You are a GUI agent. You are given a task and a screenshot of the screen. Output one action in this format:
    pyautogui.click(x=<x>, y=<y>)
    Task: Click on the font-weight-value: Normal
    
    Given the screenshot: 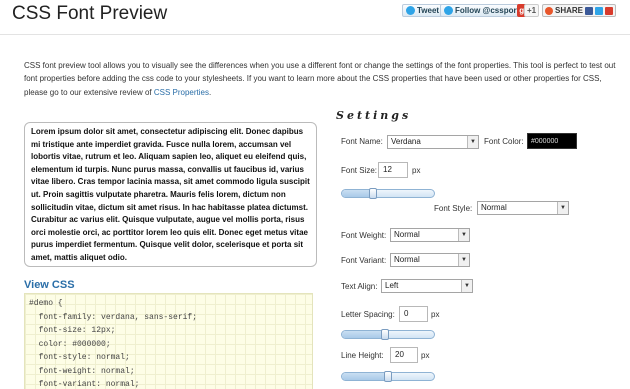 What is the action you would take?
    pyautogui.click(x=407, y=234)
    